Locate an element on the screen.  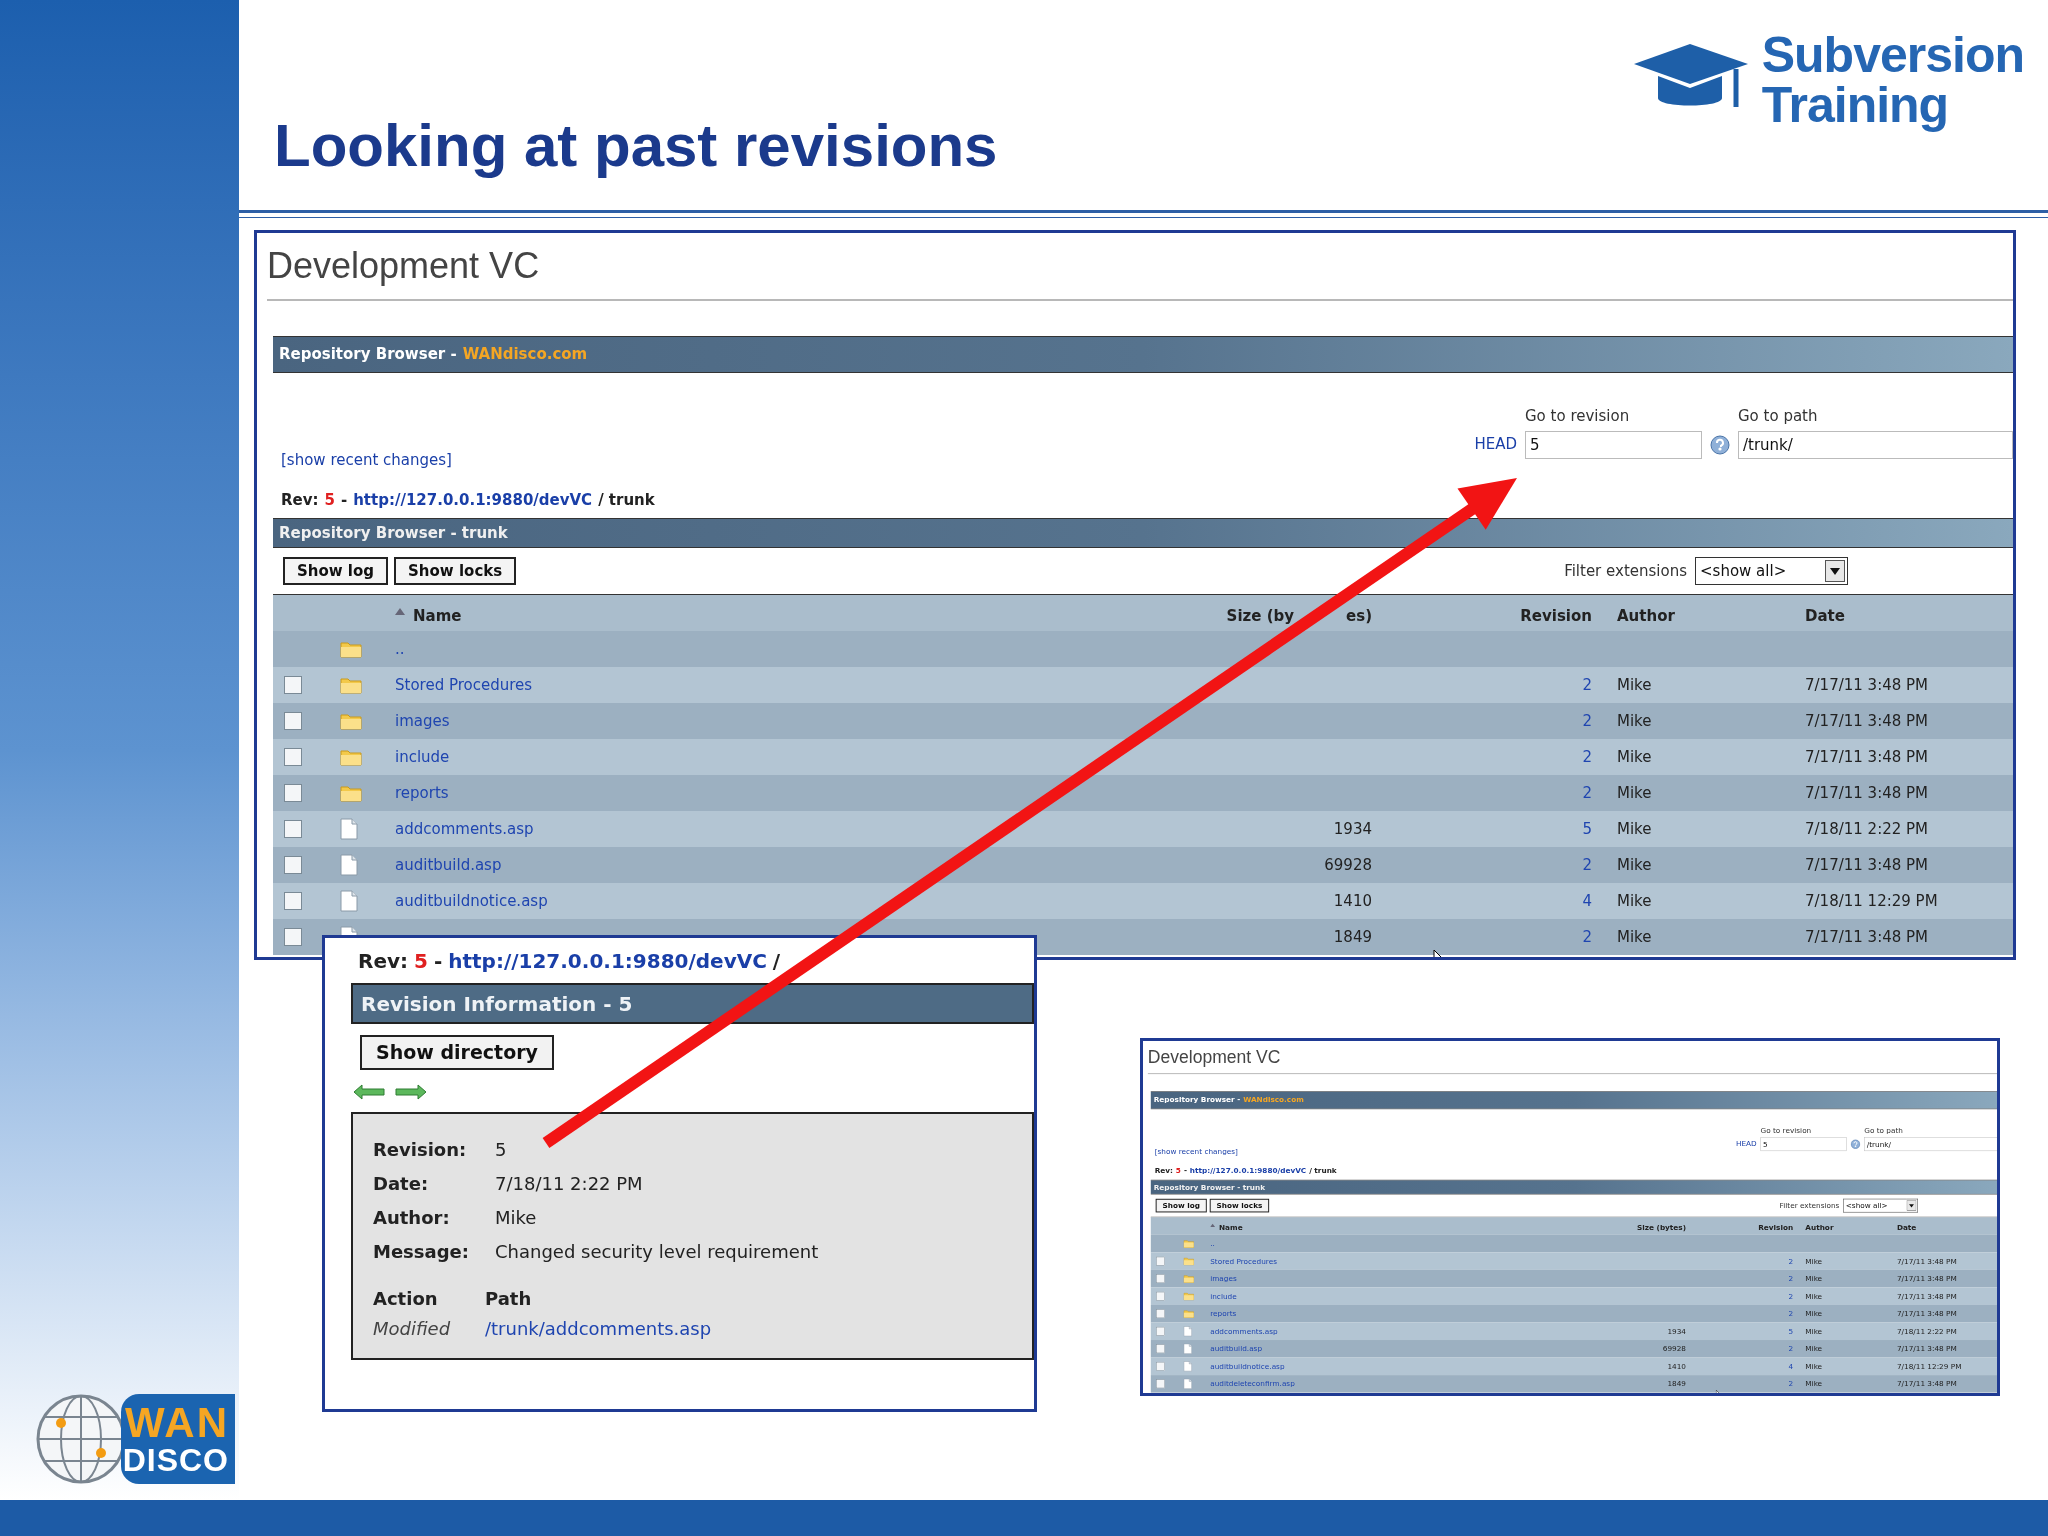
path-text: / is located at coordinates (776, 961).